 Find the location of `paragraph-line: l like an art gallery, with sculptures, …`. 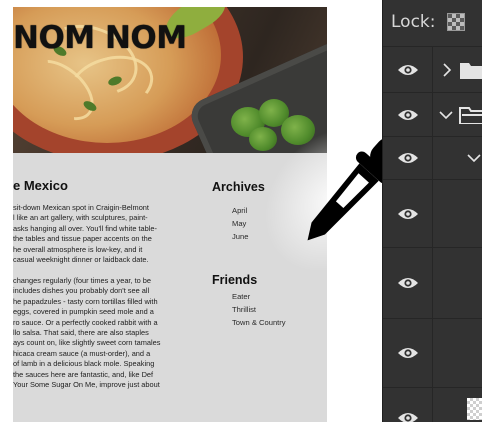

paragraph-line: l like an art gallery, with sculptures, … is located at coordinates (80, 218).